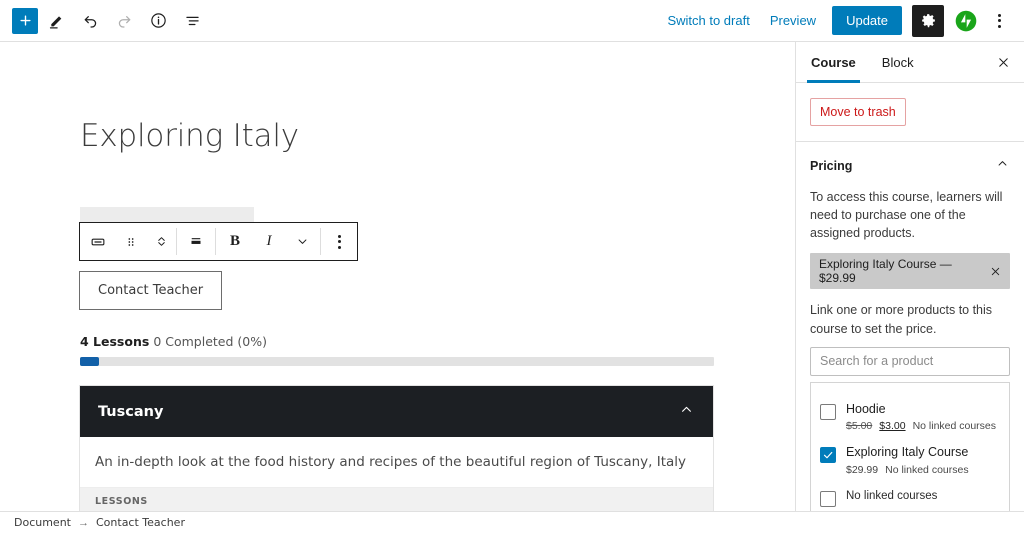 Image resolution: width=1024 pixels, height=533 pixels. Describe the element at coordinates (25, 20) in the screenshot. I see `add-block-button` at that location.